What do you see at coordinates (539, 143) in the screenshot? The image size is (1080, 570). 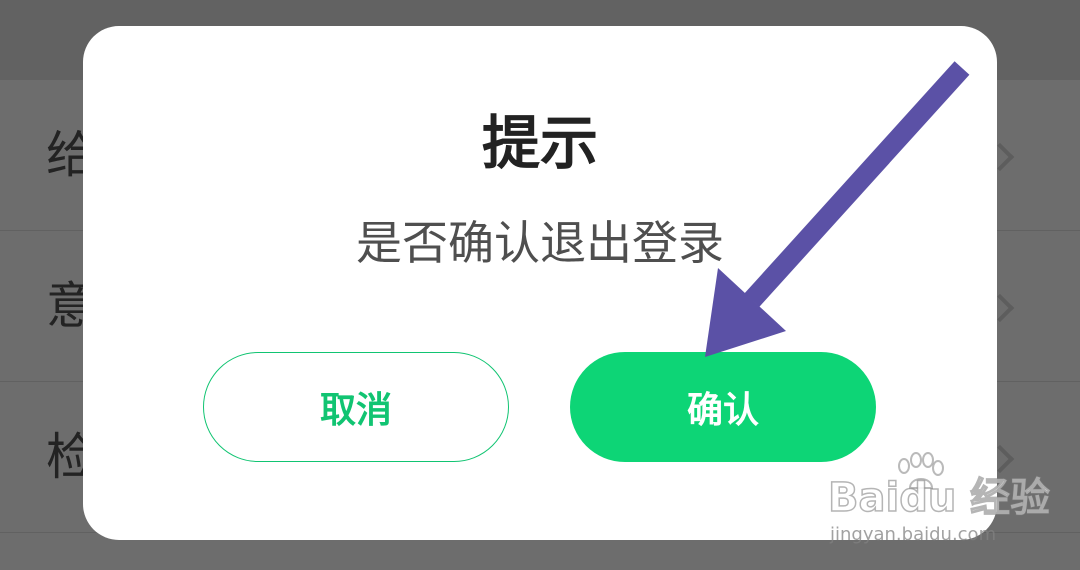 I see `dialog-title: 提示` at bounding box center [539, 143].